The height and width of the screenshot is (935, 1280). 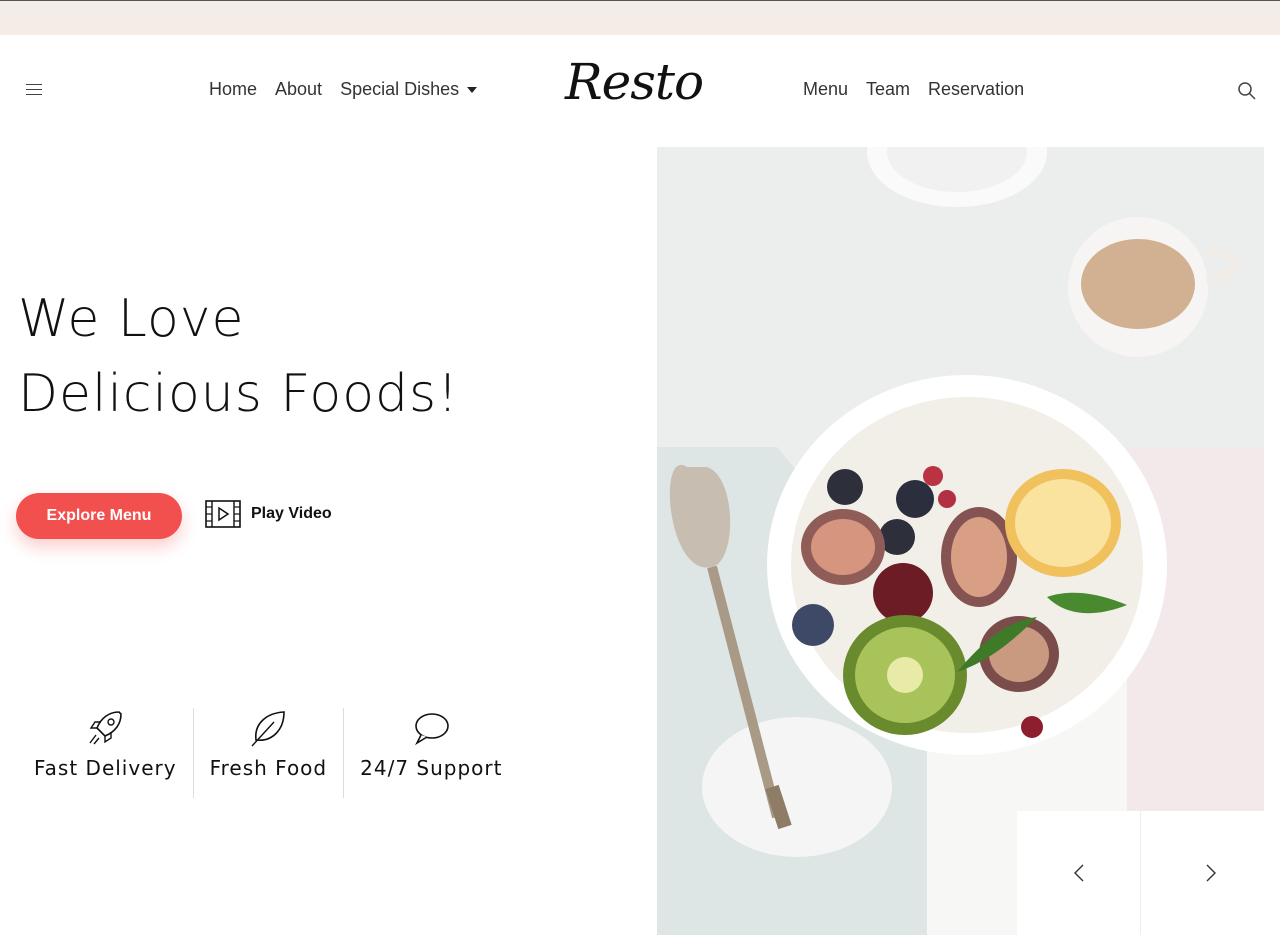 I want to click on nav-left: Home About Special Dishes, so click(x=343, y=89).